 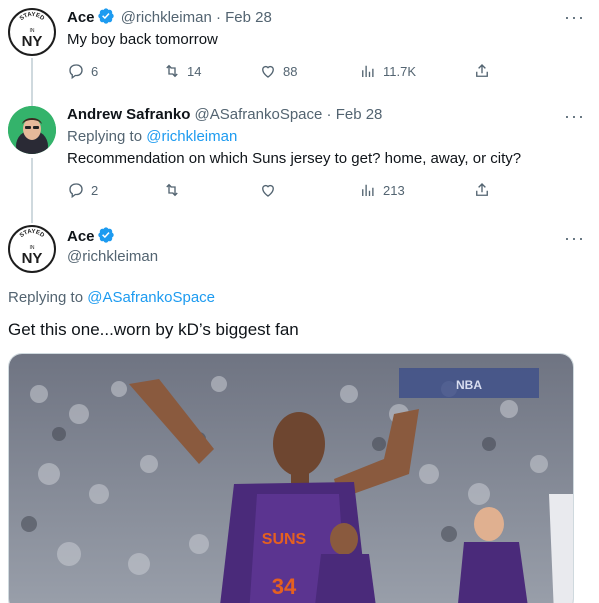 What do you see at coordinates (290, 71) in the screenshot?
I see `like-count: 88` at bounding box center [290, 71].